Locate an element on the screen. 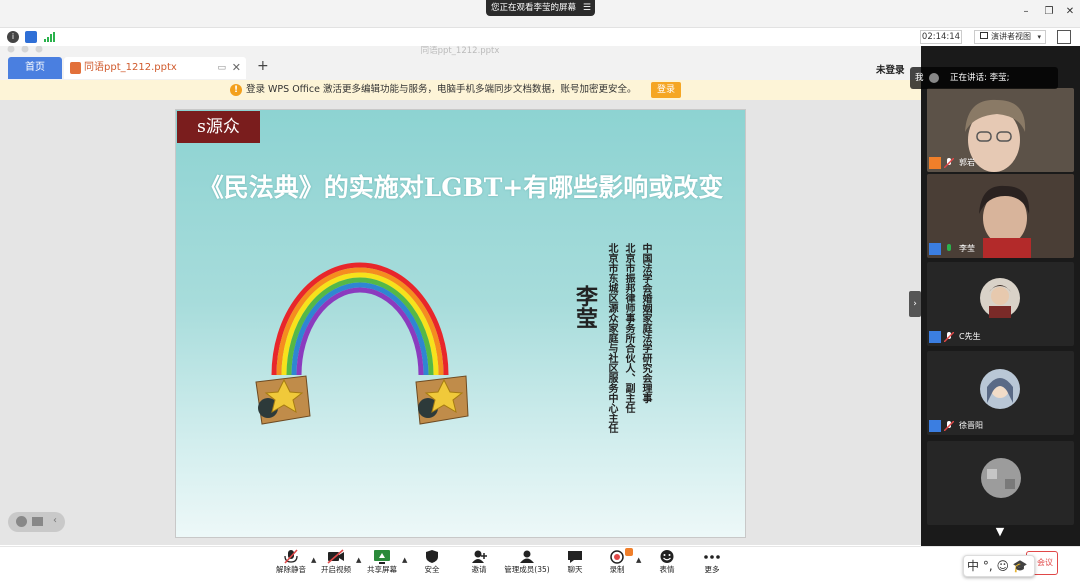 The image size is (1080, 582). participant-name-tag: 李莹 is located at coordinates (952, 249).